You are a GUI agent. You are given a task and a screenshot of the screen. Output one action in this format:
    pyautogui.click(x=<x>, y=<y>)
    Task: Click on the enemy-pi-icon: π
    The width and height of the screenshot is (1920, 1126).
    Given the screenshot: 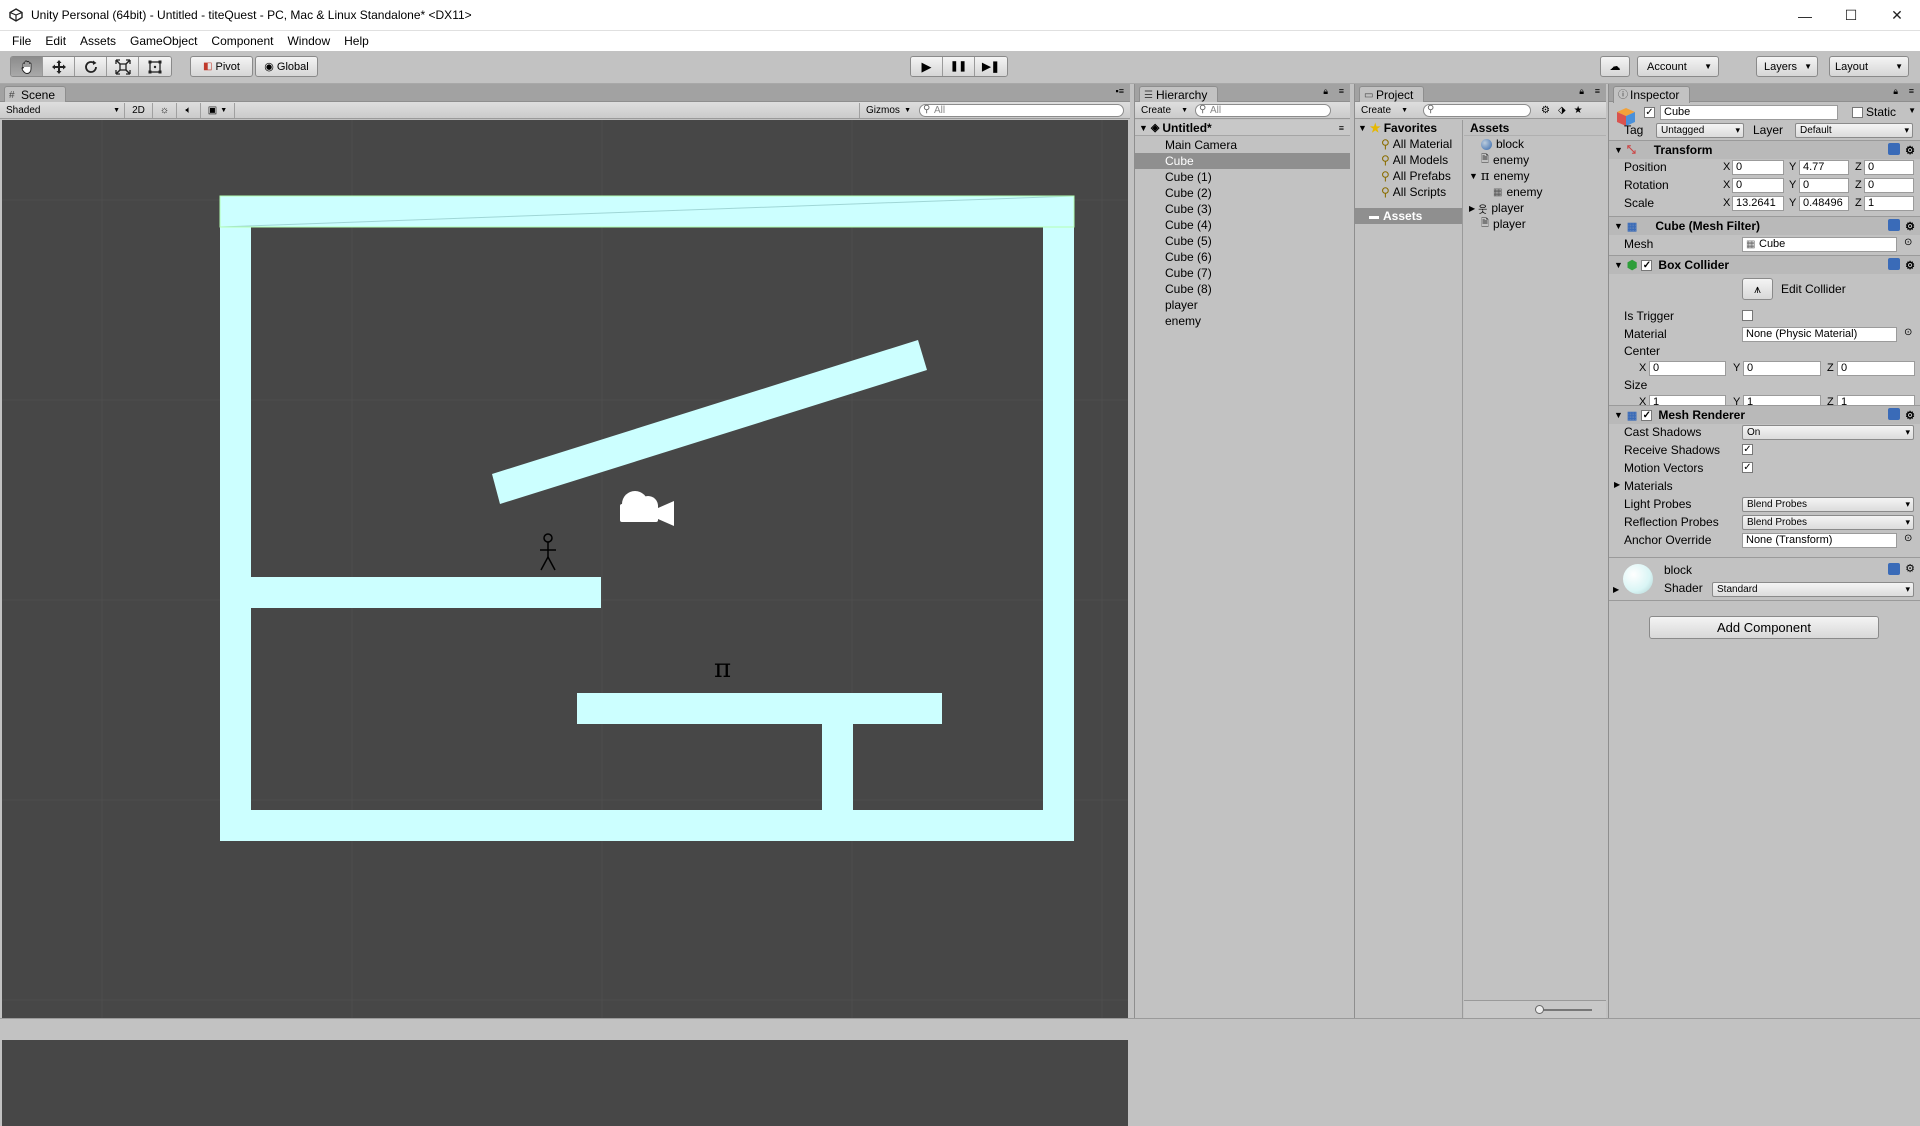 What is the action you would take?
    pyautogui.click(x=722, y=669)
    